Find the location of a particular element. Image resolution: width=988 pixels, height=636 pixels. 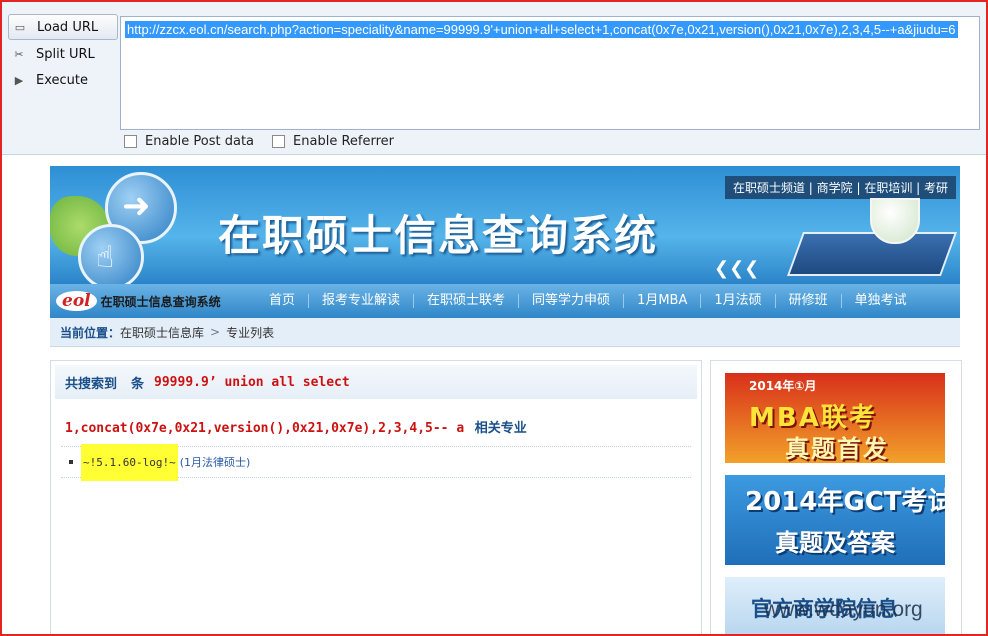

bullet-icon is located at coordinates (71, 462).